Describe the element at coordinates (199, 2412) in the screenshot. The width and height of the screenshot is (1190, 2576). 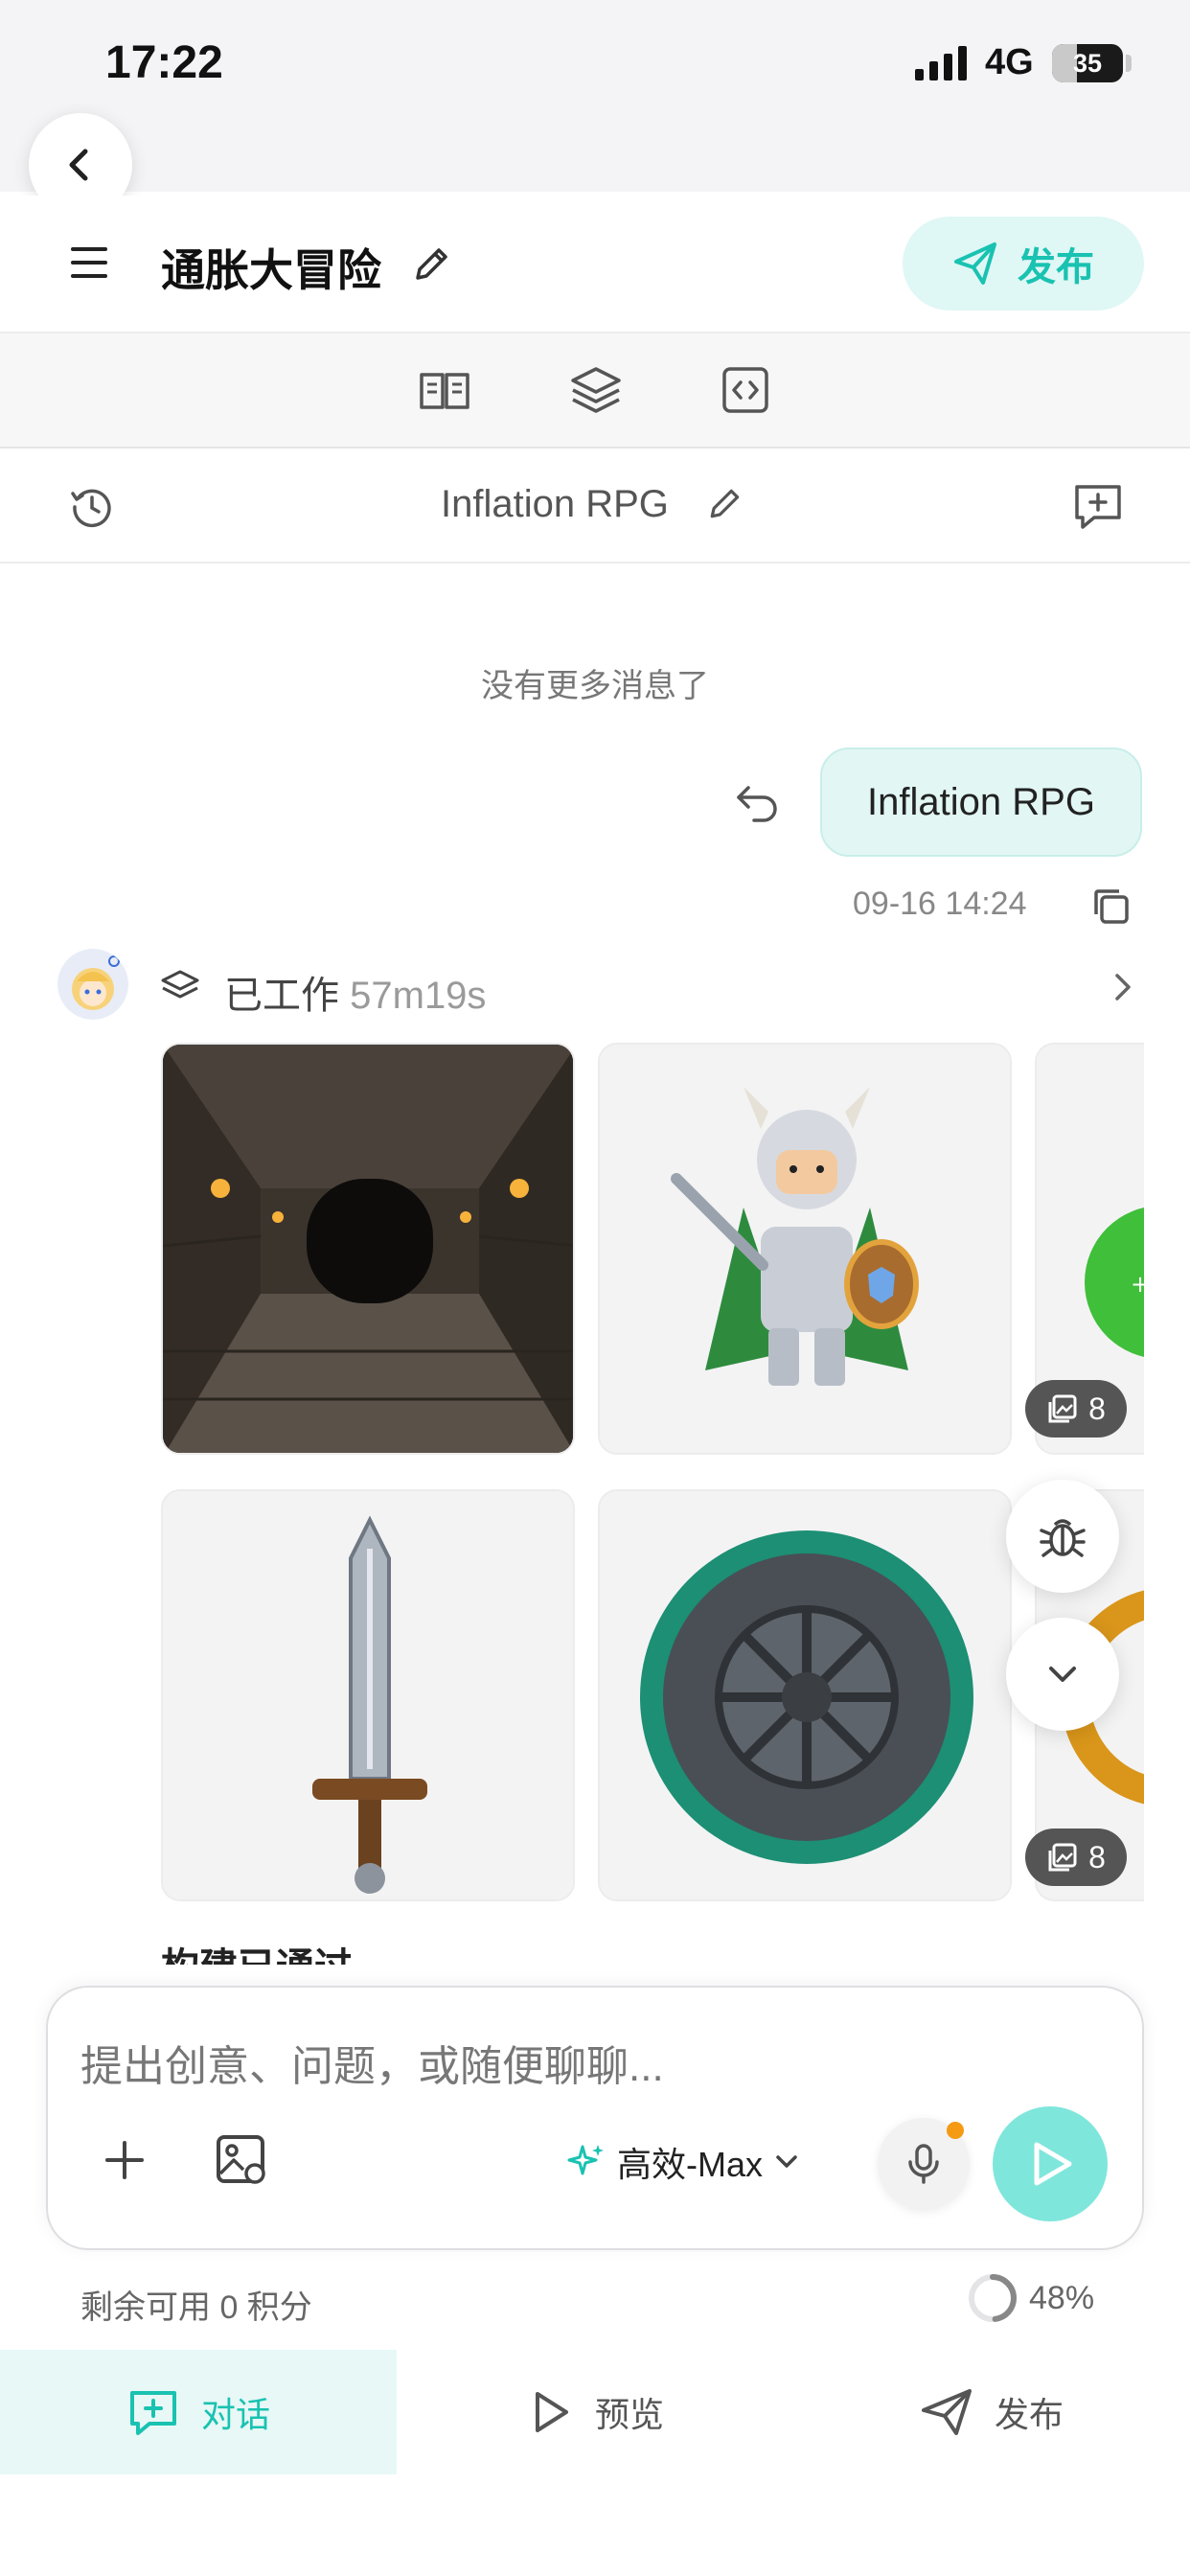
I see `nav-chat: 对话` at that location.